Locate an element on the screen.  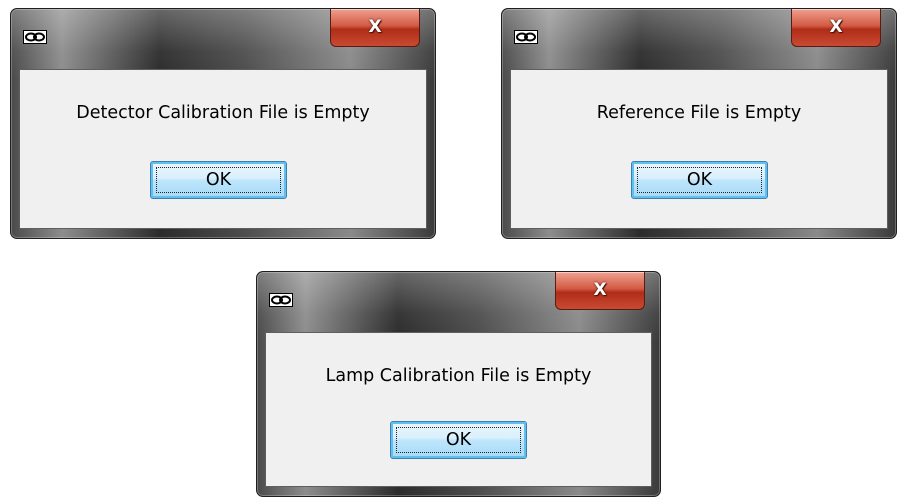
message-text: Lamp Calibration File is Empty is located at coordinates (458, 376).